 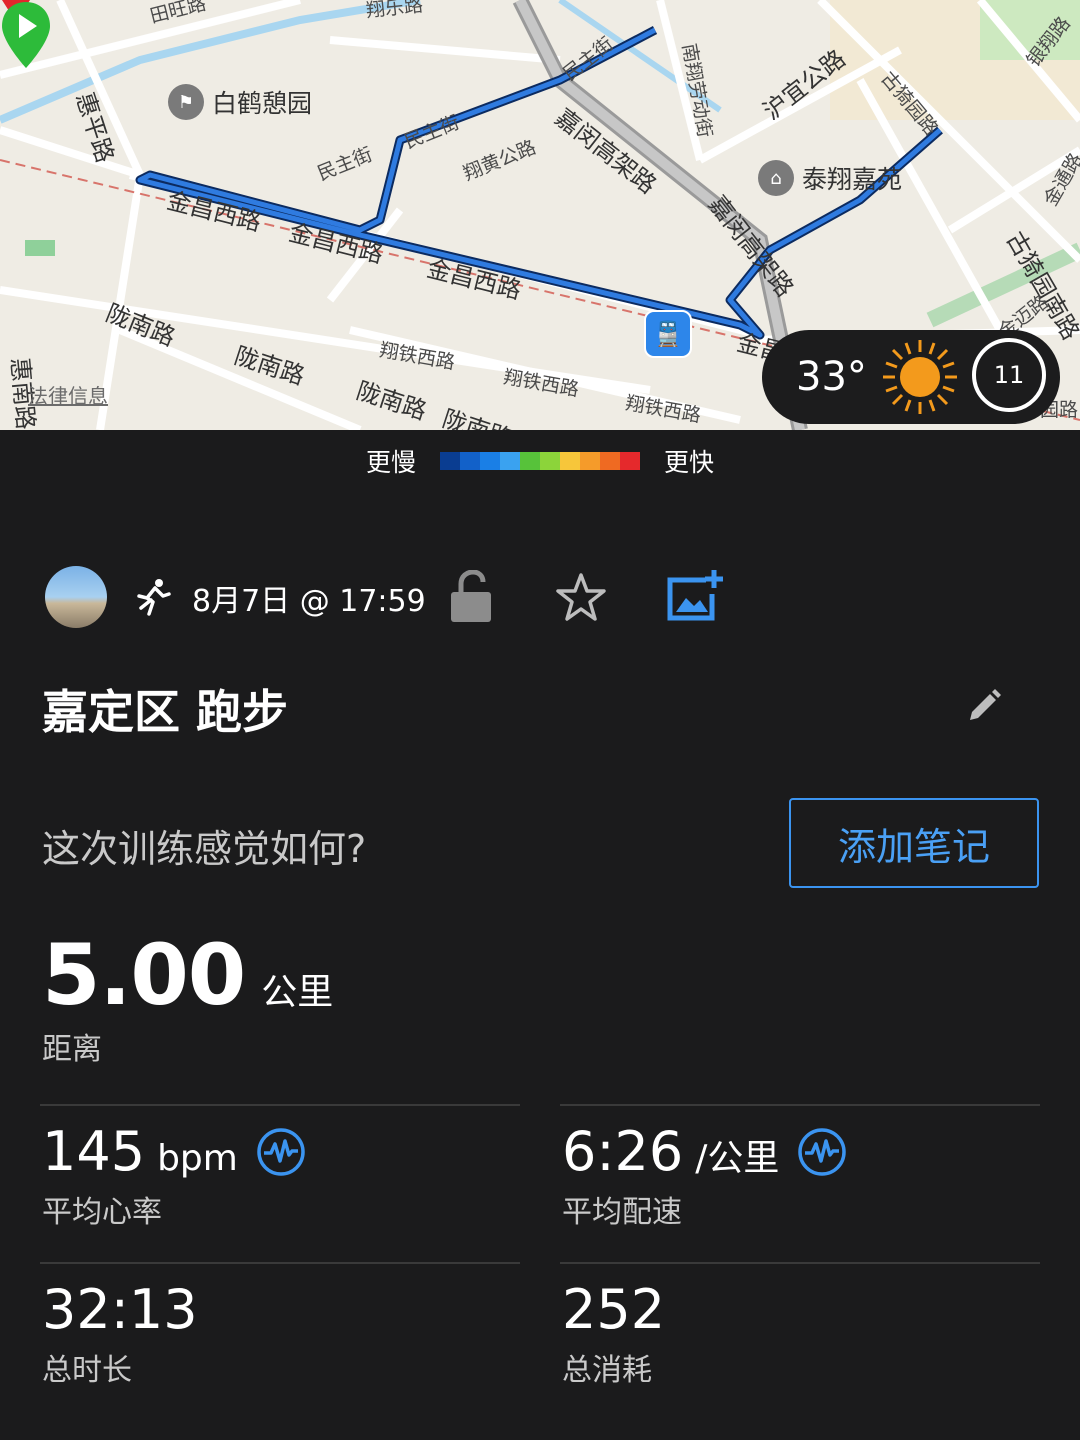 I want to click on avatar, so click(x=76, y=597).